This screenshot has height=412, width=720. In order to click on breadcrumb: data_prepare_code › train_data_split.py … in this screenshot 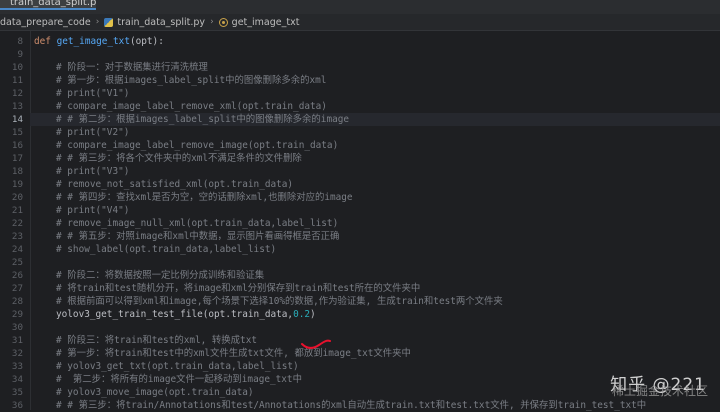, I will do `click(360, 22)`.